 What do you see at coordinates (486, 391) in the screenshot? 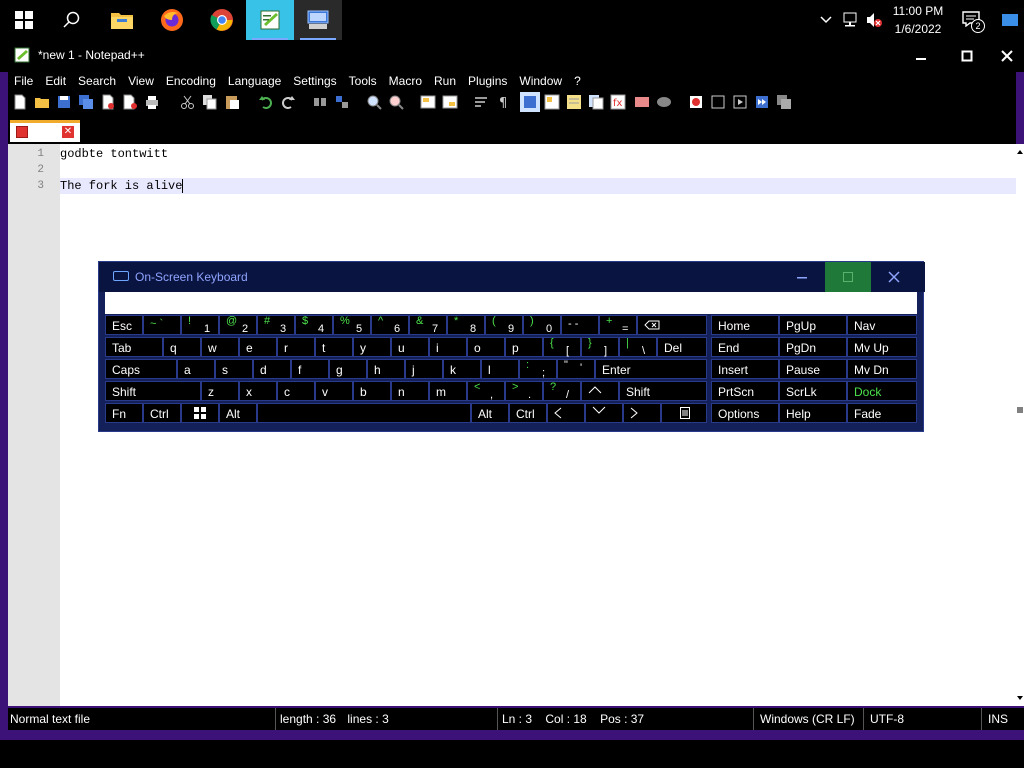
I see `key-comma: <,` at bounding box center [486, 391].